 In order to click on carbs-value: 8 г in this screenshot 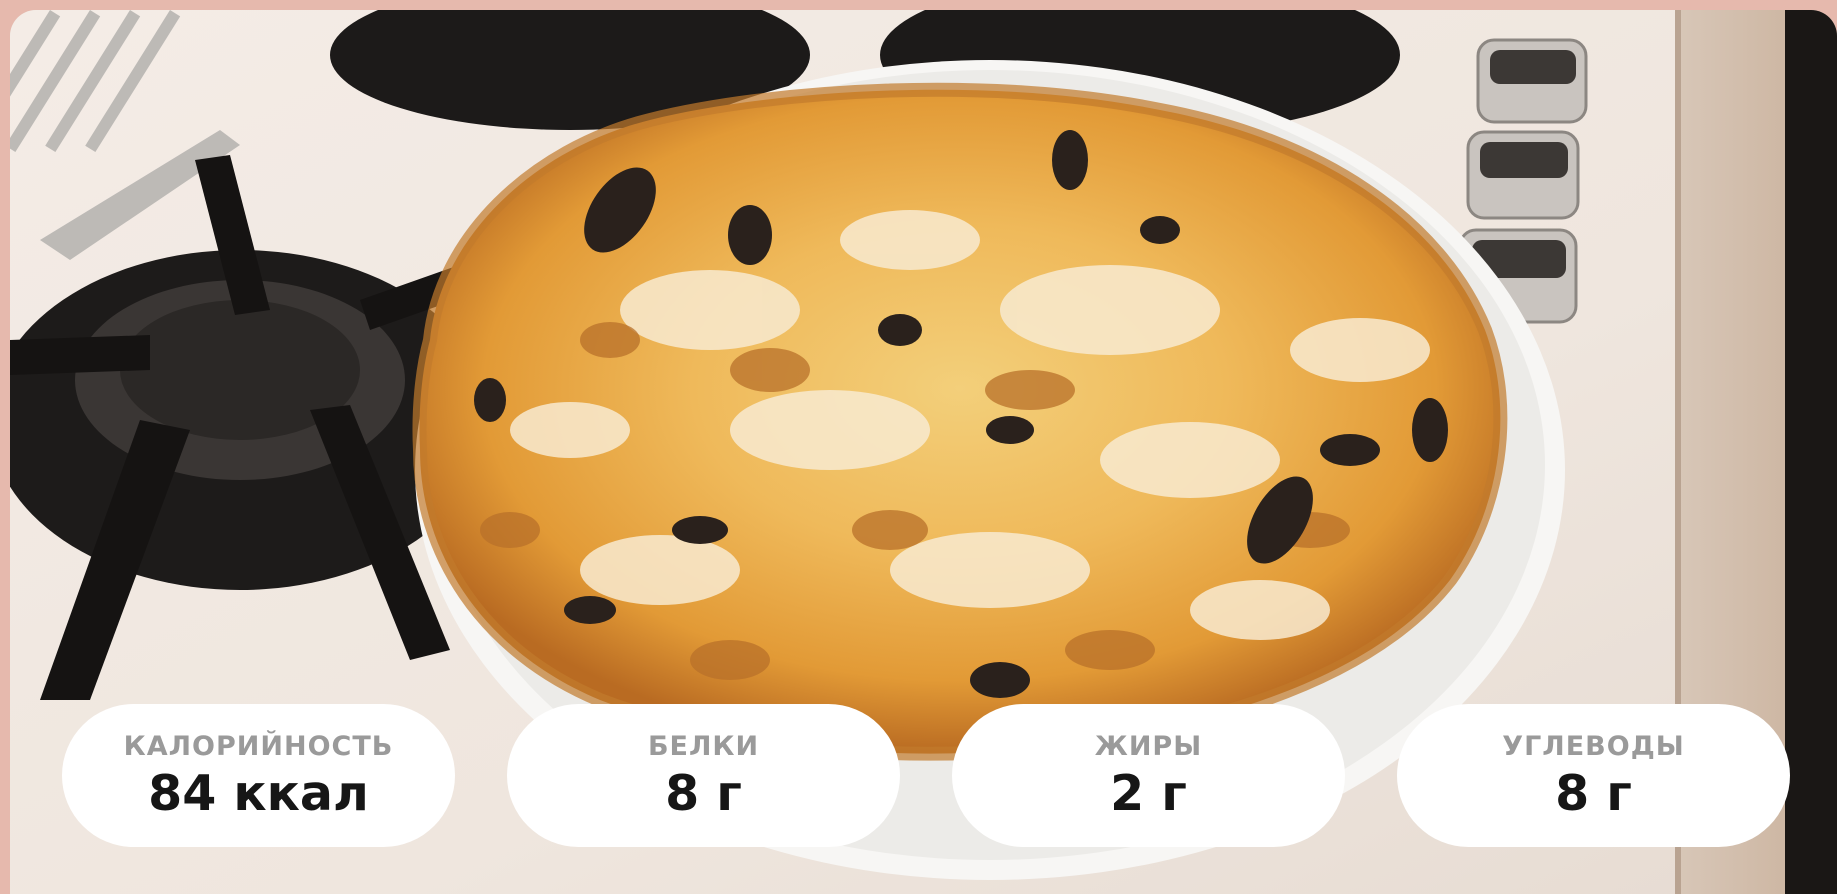, I will do `click(1593, 793)`.